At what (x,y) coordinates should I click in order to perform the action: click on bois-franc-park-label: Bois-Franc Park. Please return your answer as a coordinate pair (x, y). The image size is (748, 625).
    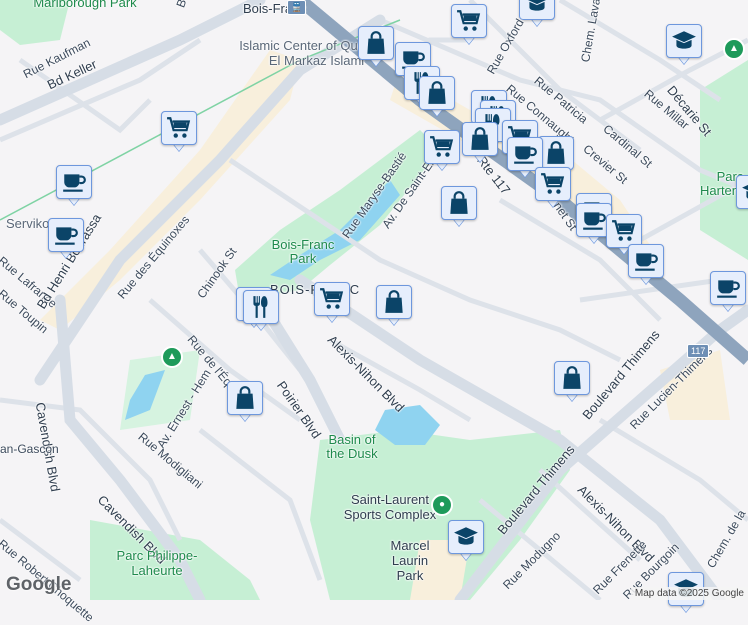
    Looking at the image, I should click on (303, 252).